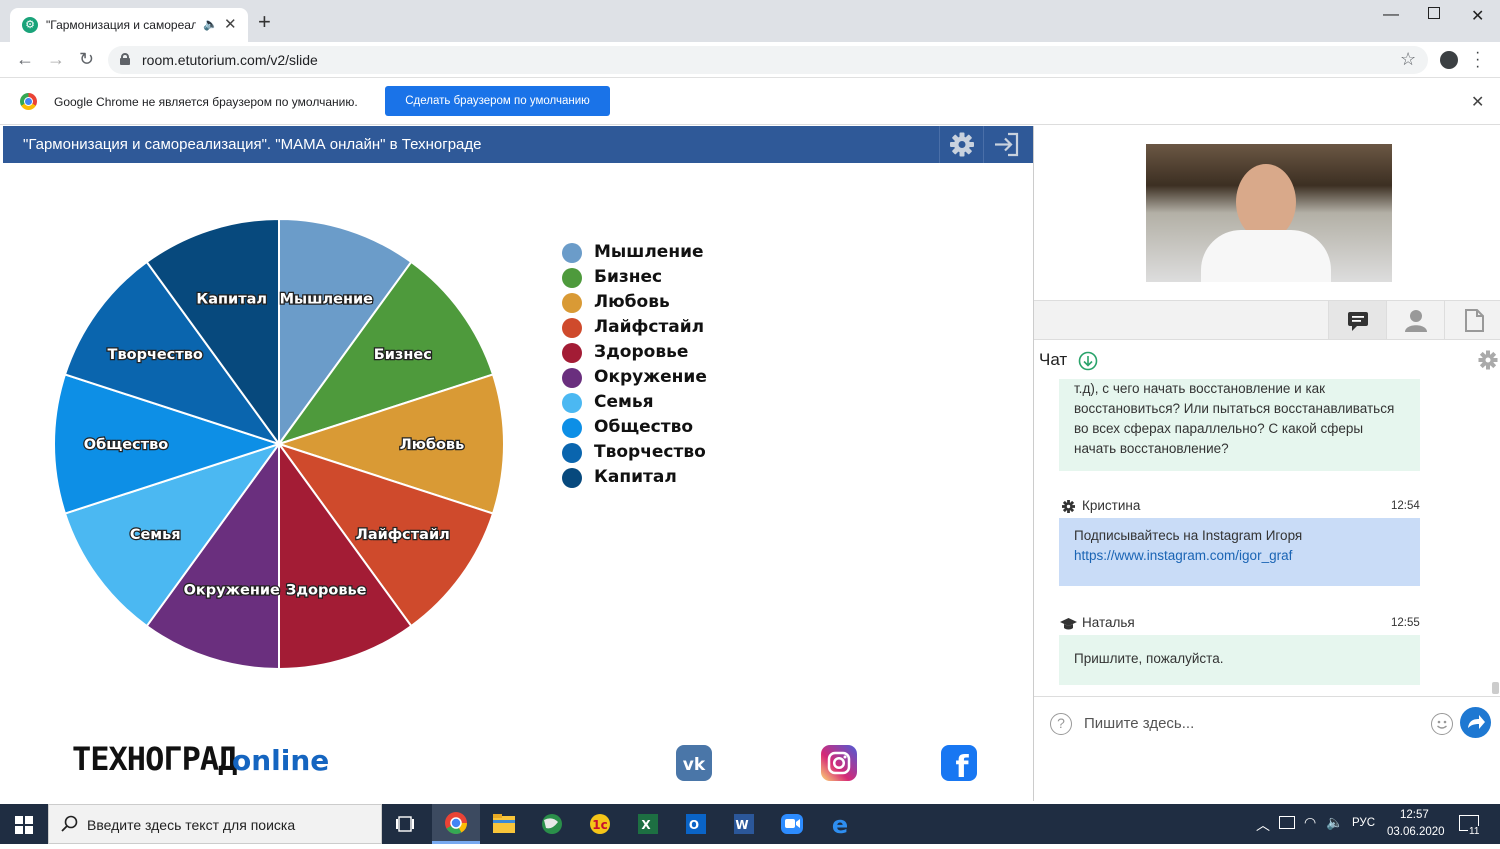  What do you see at coordinates (1287, 822) in the screenshot?
I see `battery-icon` at bounding box center [1287, 822].